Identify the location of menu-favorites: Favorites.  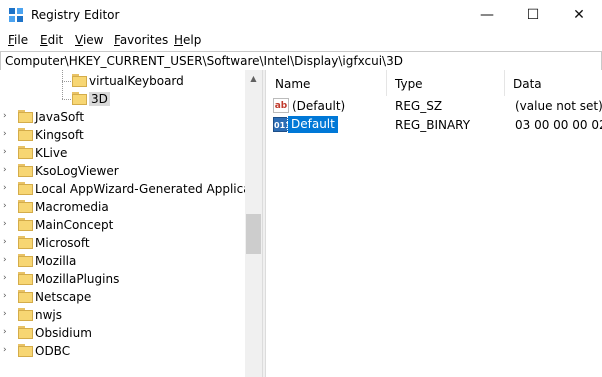
(141, 40).